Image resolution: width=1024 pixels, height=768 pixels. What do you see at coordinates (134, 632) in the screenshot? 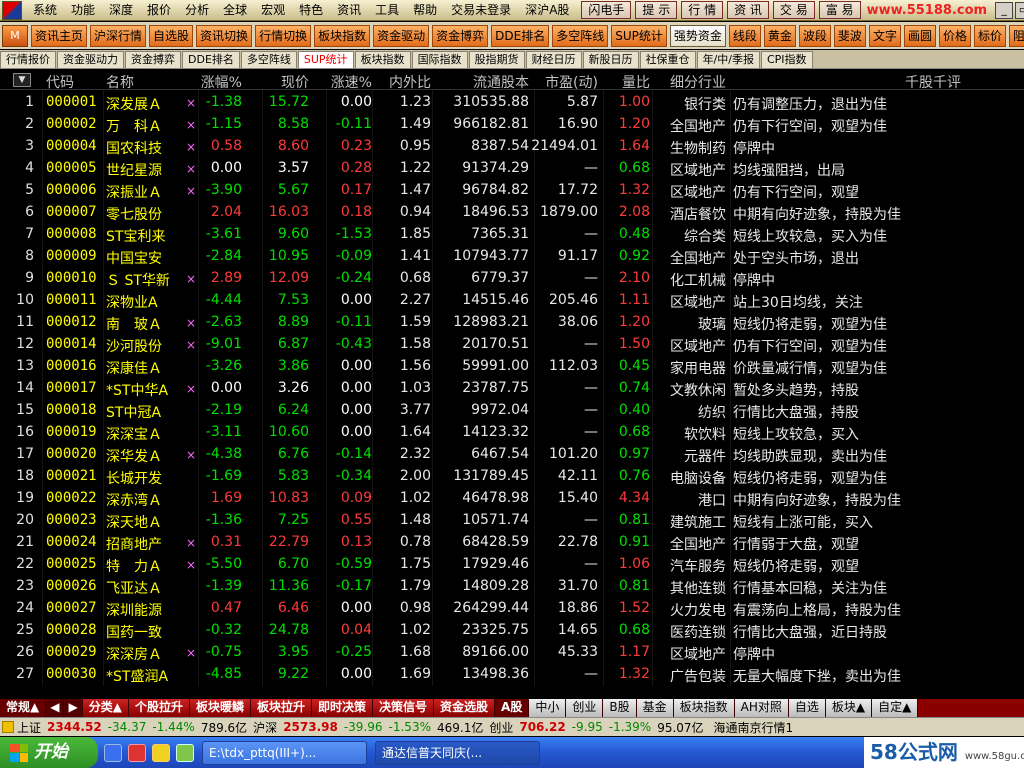
I see `stock-name: 国药一致` at bounding box center [134, 632].